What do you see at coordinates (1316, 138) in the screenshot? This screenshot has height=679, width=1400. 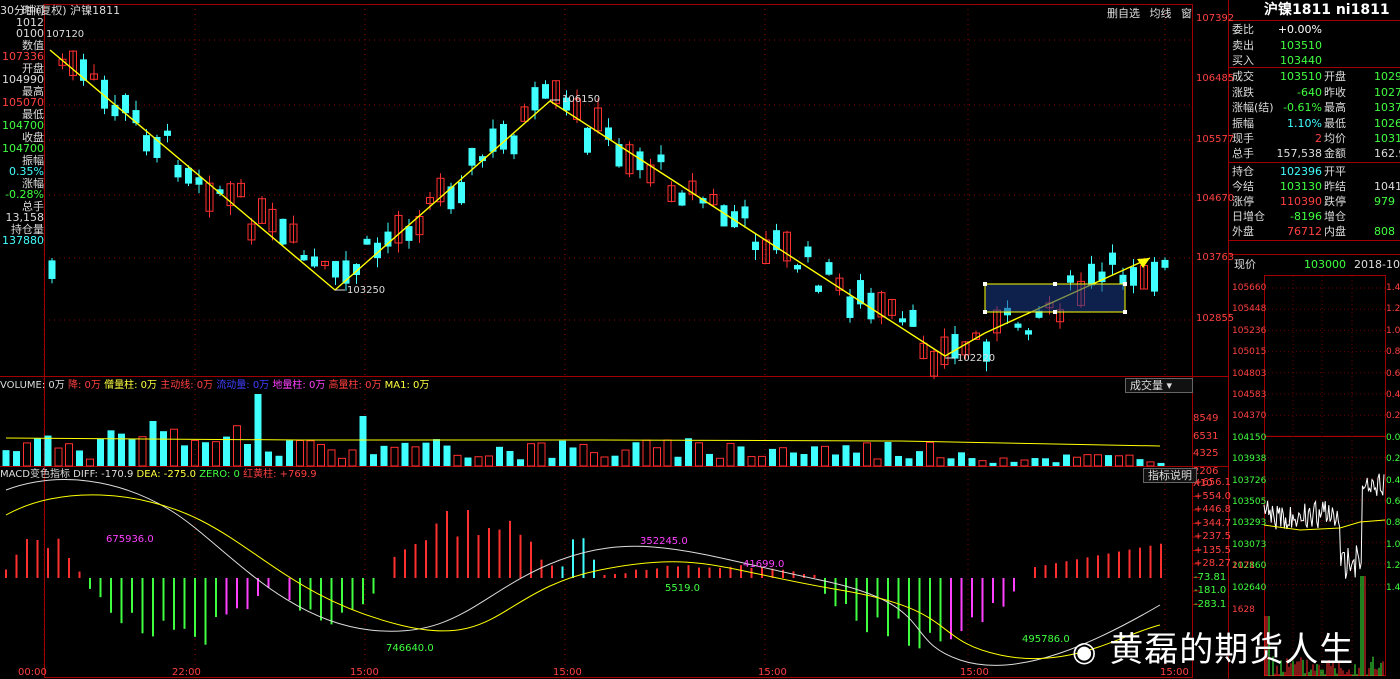 I see `quote-row: 现手 2 均价 1031` at bounding box center [1316, 138].